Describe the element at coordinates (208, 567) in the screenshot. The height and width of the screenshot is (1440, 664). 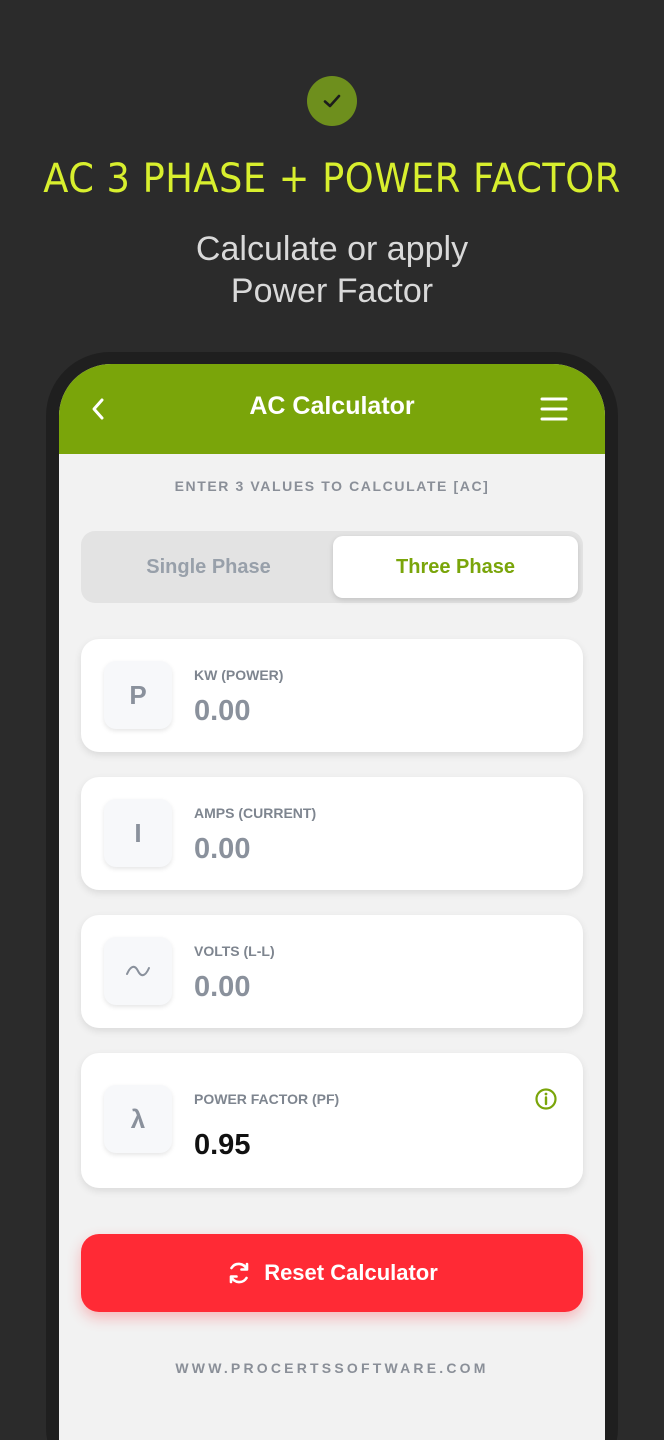
I see `single-phase-tab: Single Phase` at that location.